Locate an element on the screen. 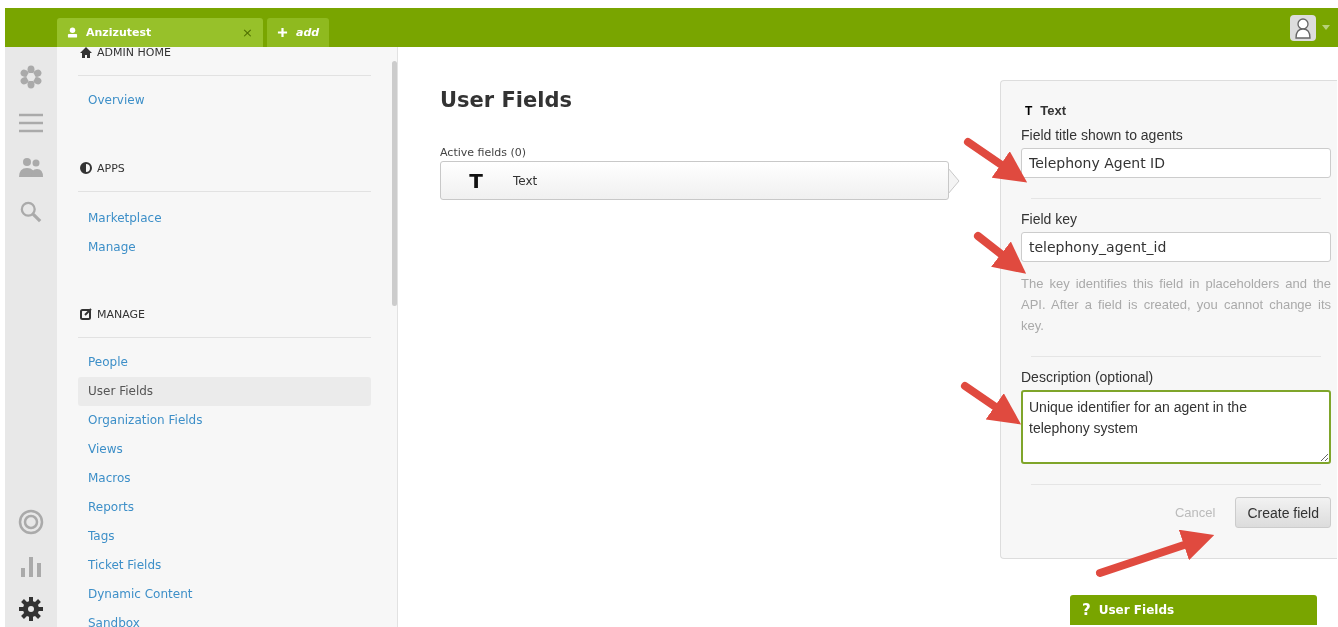 Image resolution: width=1338 pixels, height=627 pixels. close-icon: × is located at coordinates (247, 32).